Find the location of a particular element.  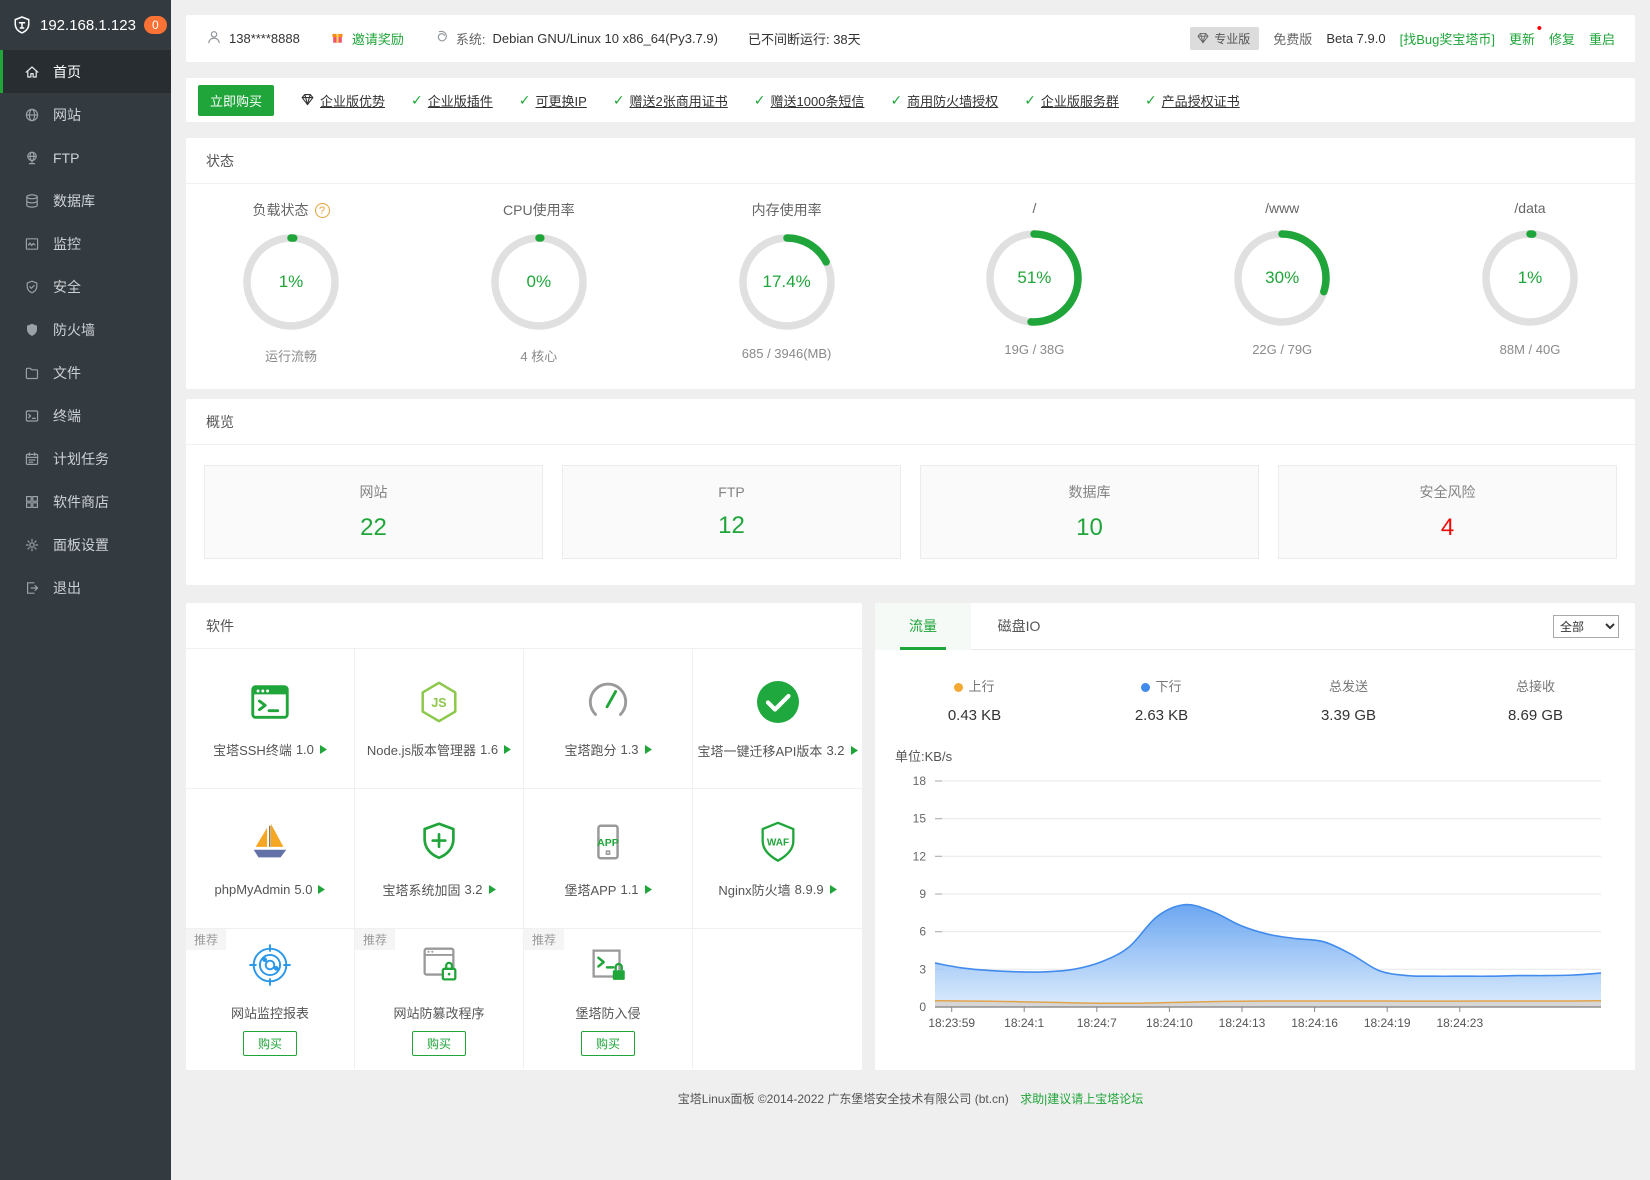

software-item-monitor-report: 推荐 网站监控报表 购买 is located at coordinates (270, 999).